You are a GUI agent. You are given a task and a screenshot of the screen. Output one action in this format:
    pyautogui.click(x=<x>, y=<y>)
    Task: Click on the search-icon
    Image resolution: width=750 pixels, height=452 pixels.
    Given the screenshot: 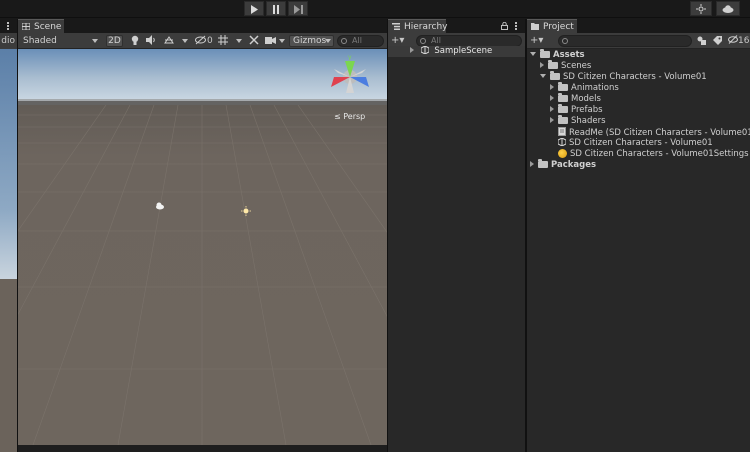 What is the action you would take?
    pyautogui.click(x=344, y=41)
    